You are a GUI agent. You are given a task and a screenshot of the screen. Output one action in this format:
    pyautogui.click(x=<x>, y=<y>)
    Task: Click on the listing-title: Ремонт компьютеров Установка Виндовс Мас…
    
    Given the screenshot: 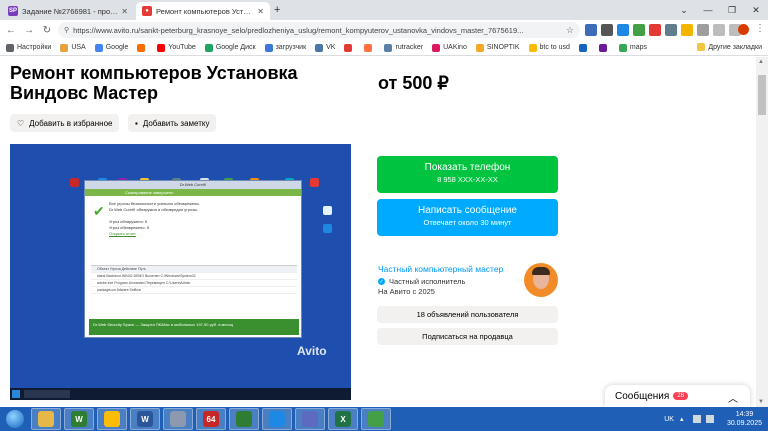 What is the action you would take?
    pyautogui.click(x=154, y=83)
    